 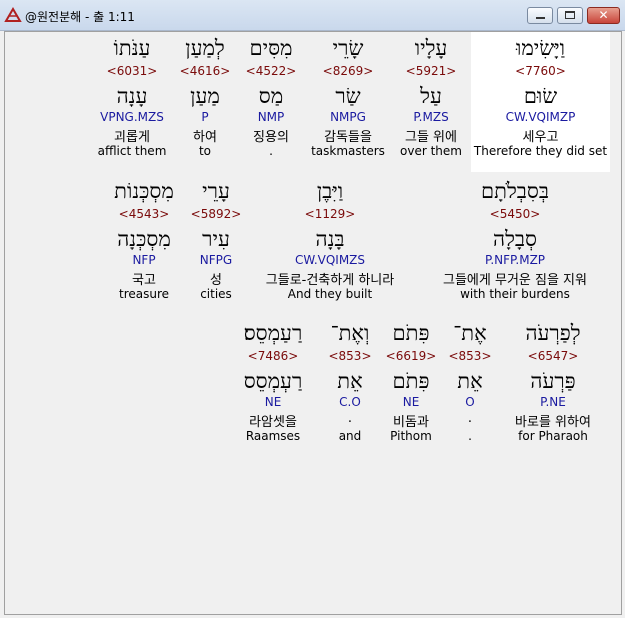 I want to click on korean-gloss: ., so click(x=350, y=418).